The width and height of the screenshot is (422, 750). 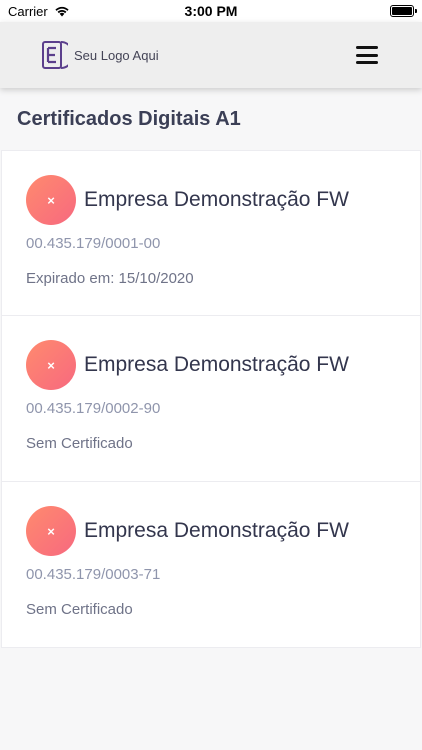 I want to click on carrier-label: Carrier, so click(x=28, y=11).